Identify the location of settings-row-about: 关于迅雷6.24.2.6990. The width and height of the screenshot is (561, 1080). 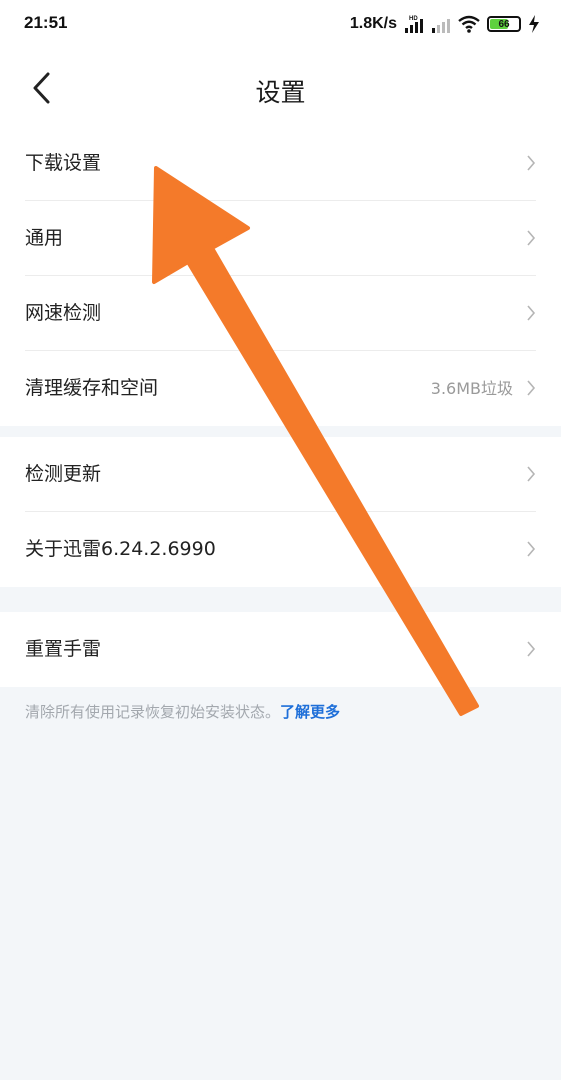
(280, 549).